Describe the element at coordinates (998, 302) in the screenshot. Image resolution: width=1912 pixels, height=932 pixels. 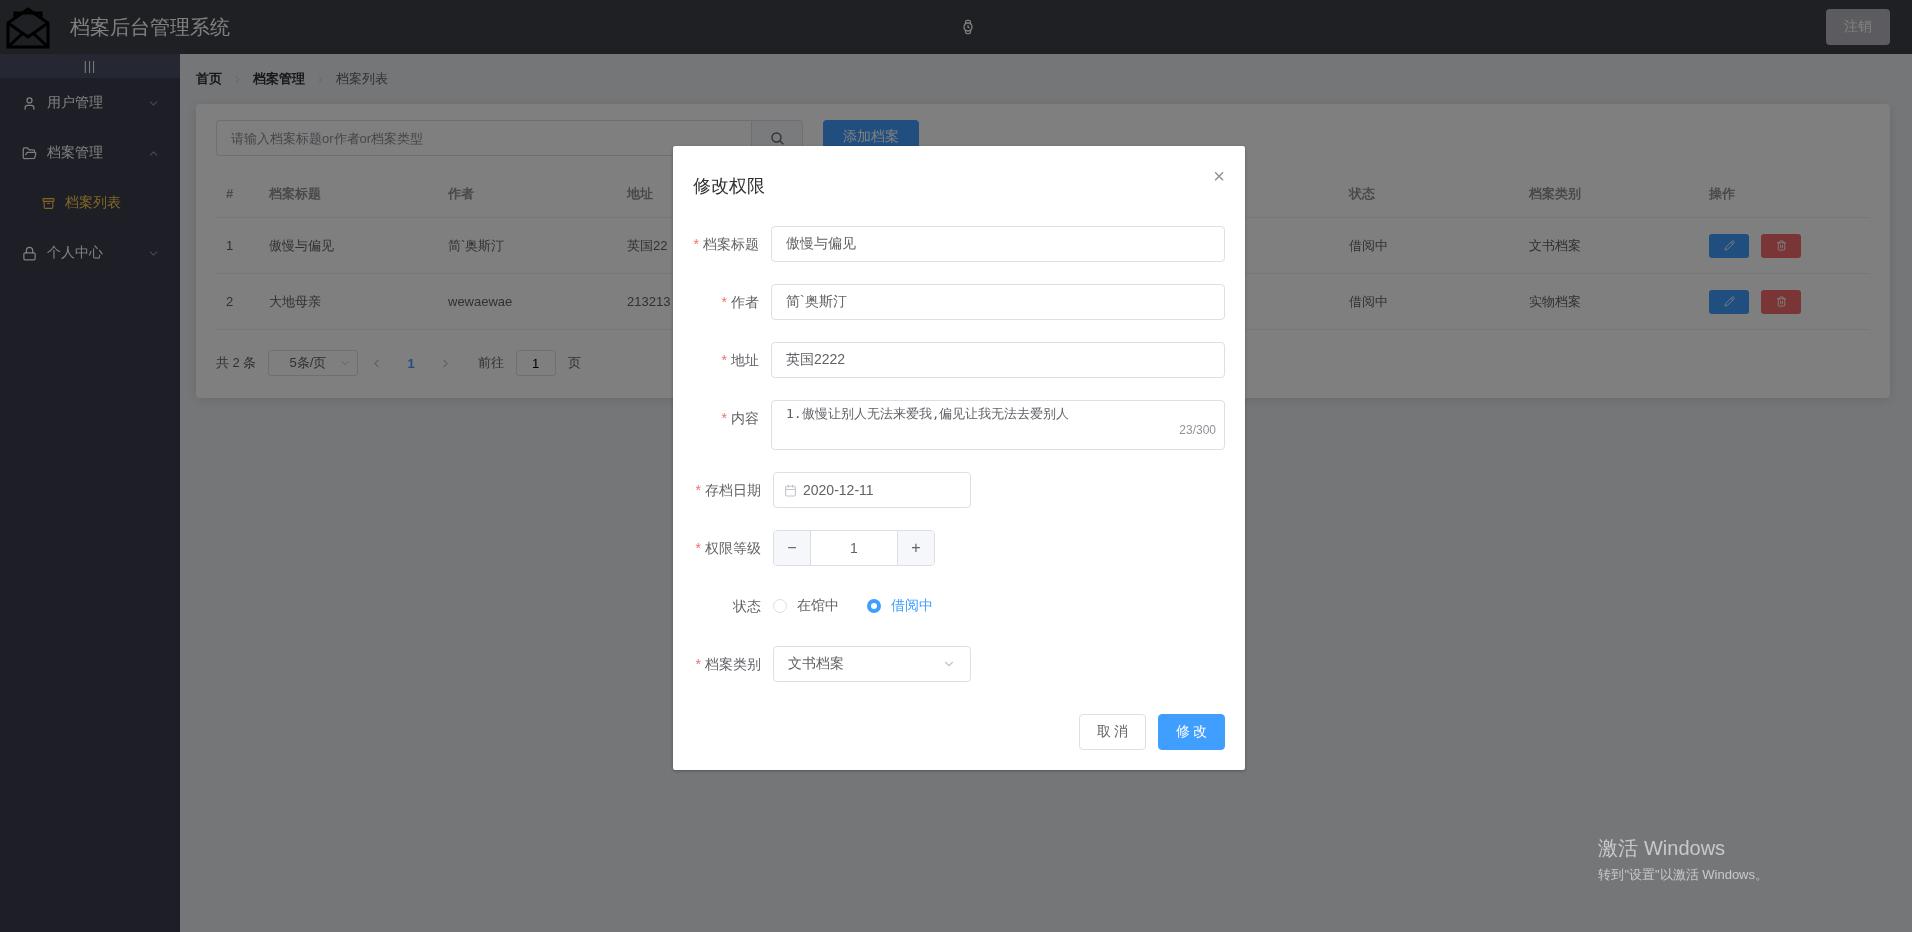
I see `text-field: 简`奥斯汀` at that location.